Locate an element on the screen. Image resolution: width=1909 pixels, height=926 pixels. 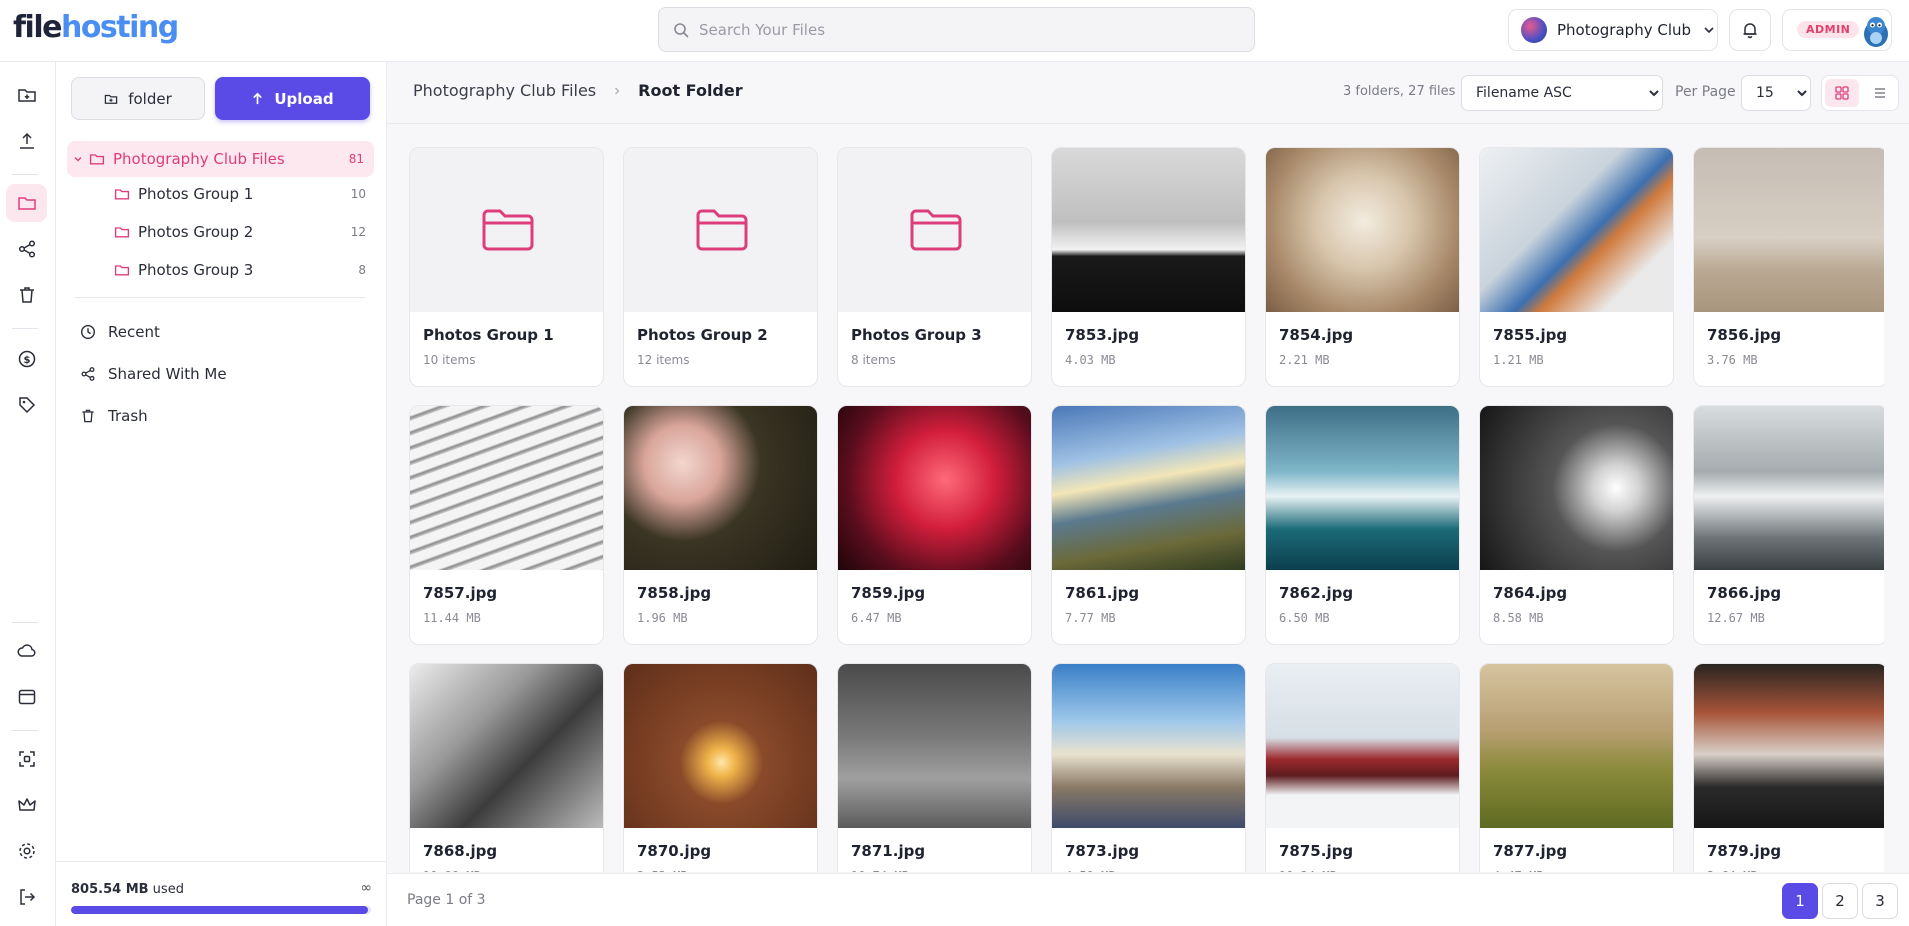
search-box is located at coordinates (956, 29).